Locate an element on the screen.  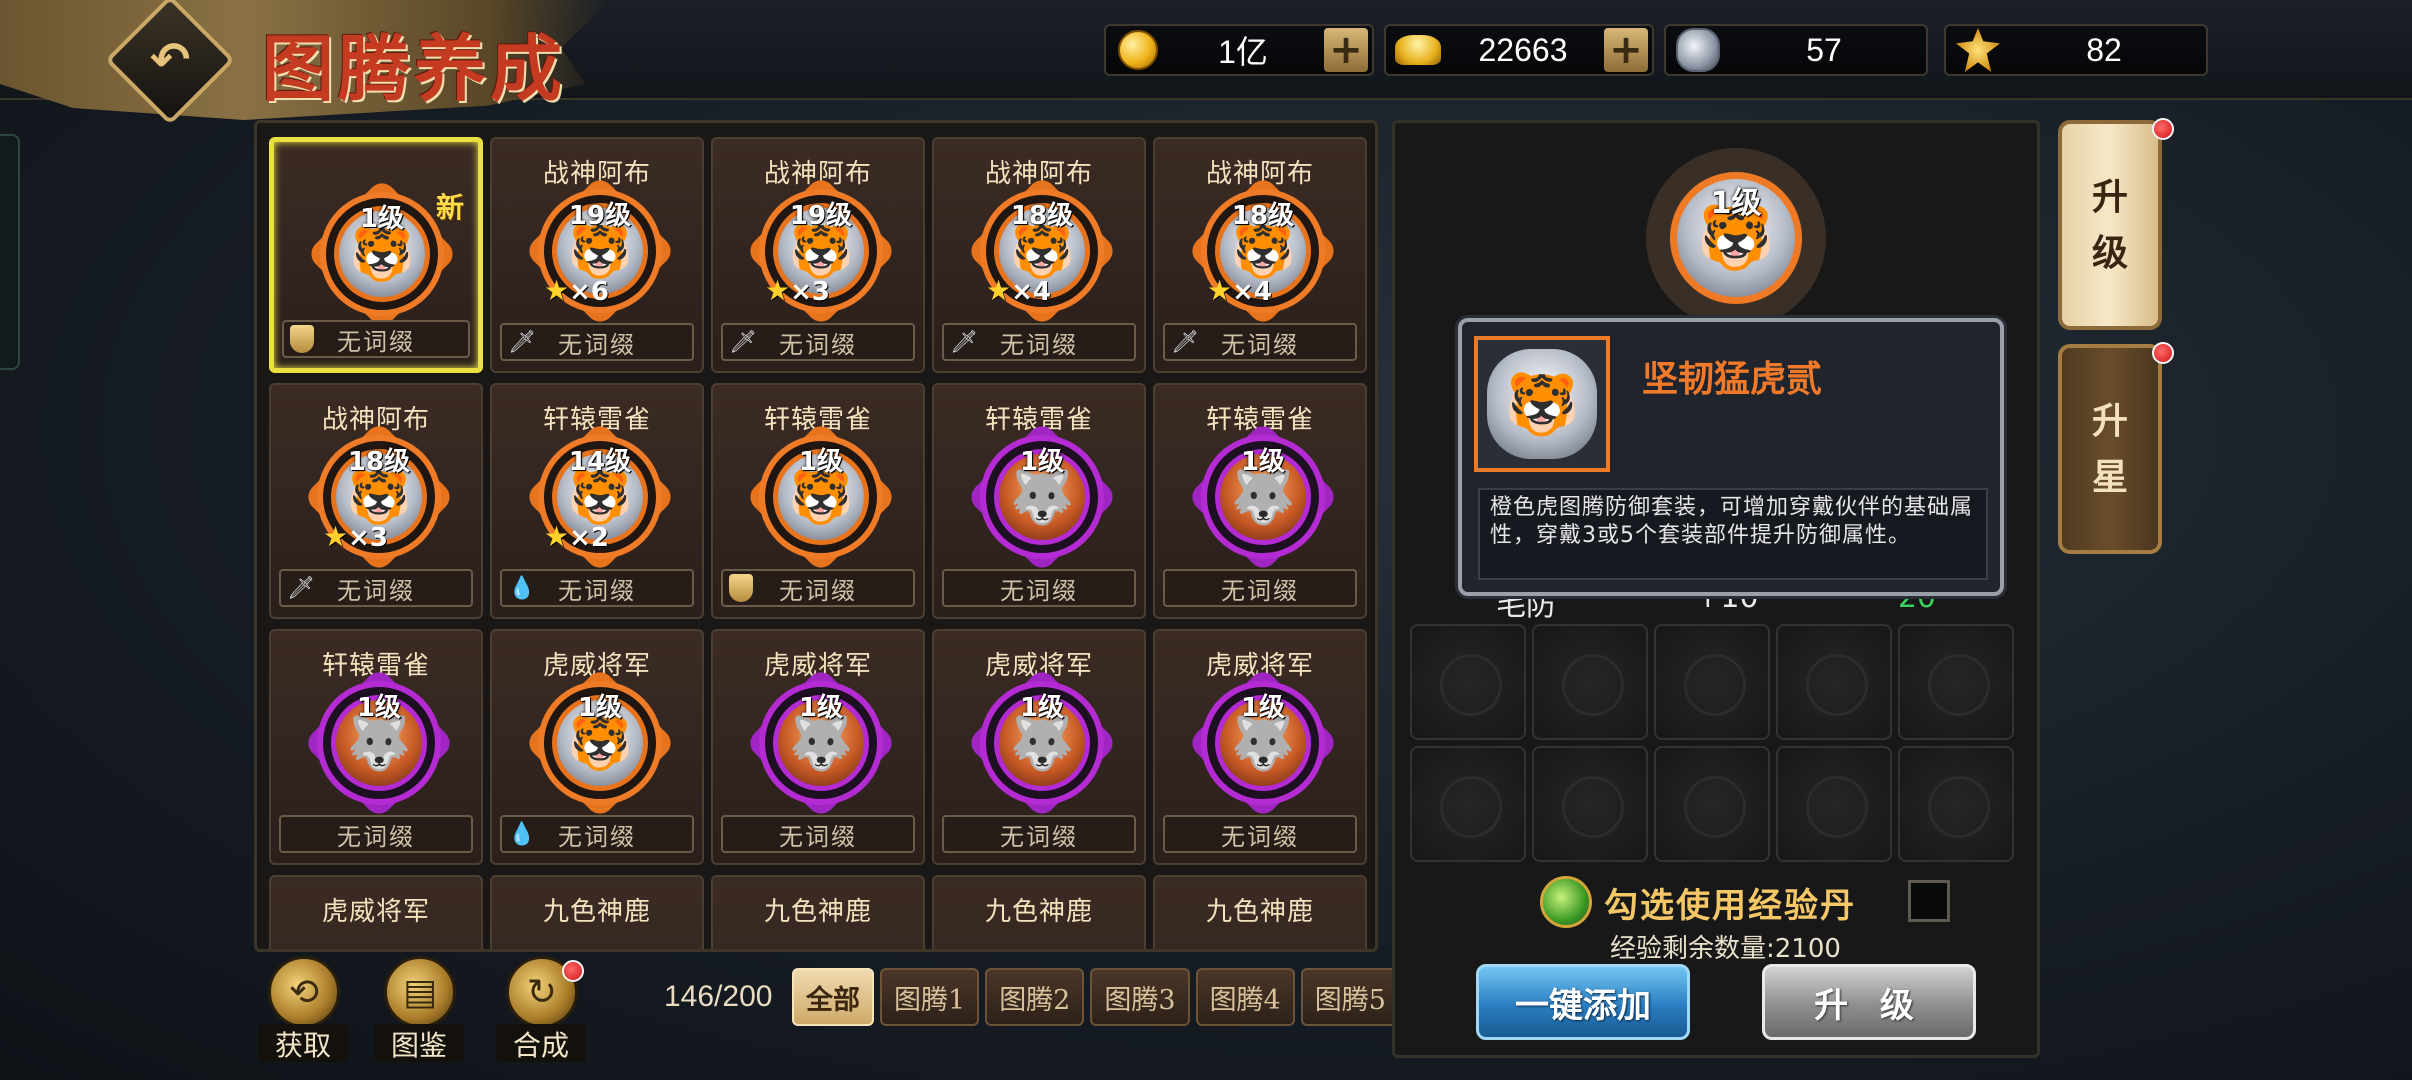
gold-ingot-currency: 22663 + is located at coordinates (1519, 50).